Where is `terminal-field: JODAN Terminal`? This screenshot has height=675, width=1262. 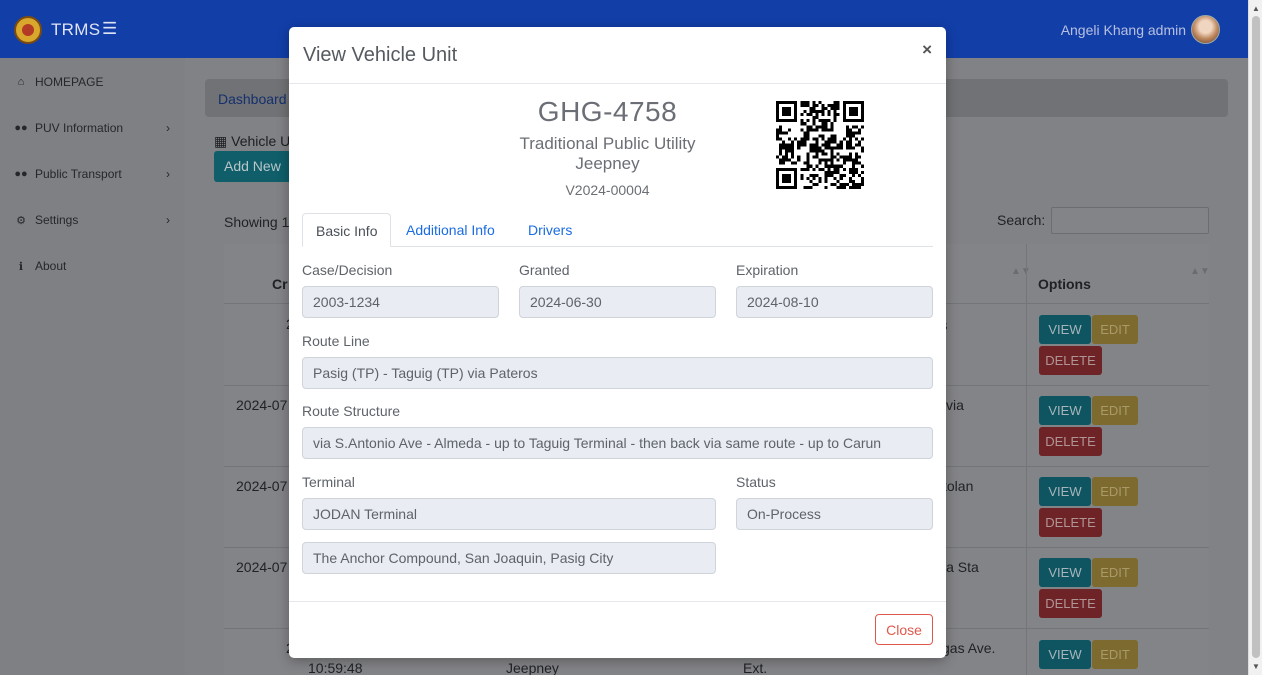
terminal-field: JODAN Terminal is located at coordinates (509, 514).